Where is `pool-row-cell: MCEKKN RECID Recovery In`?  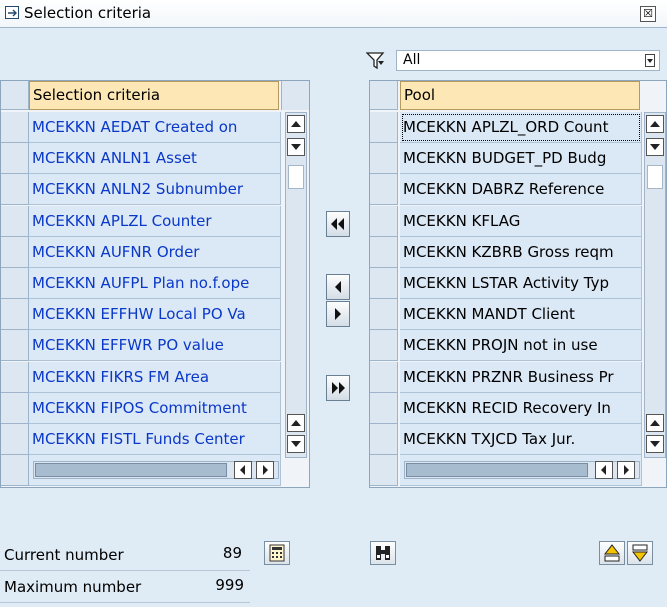 pool-row-cell: MCEKKN RECID Recovery In is located at coordinates (521, 408).